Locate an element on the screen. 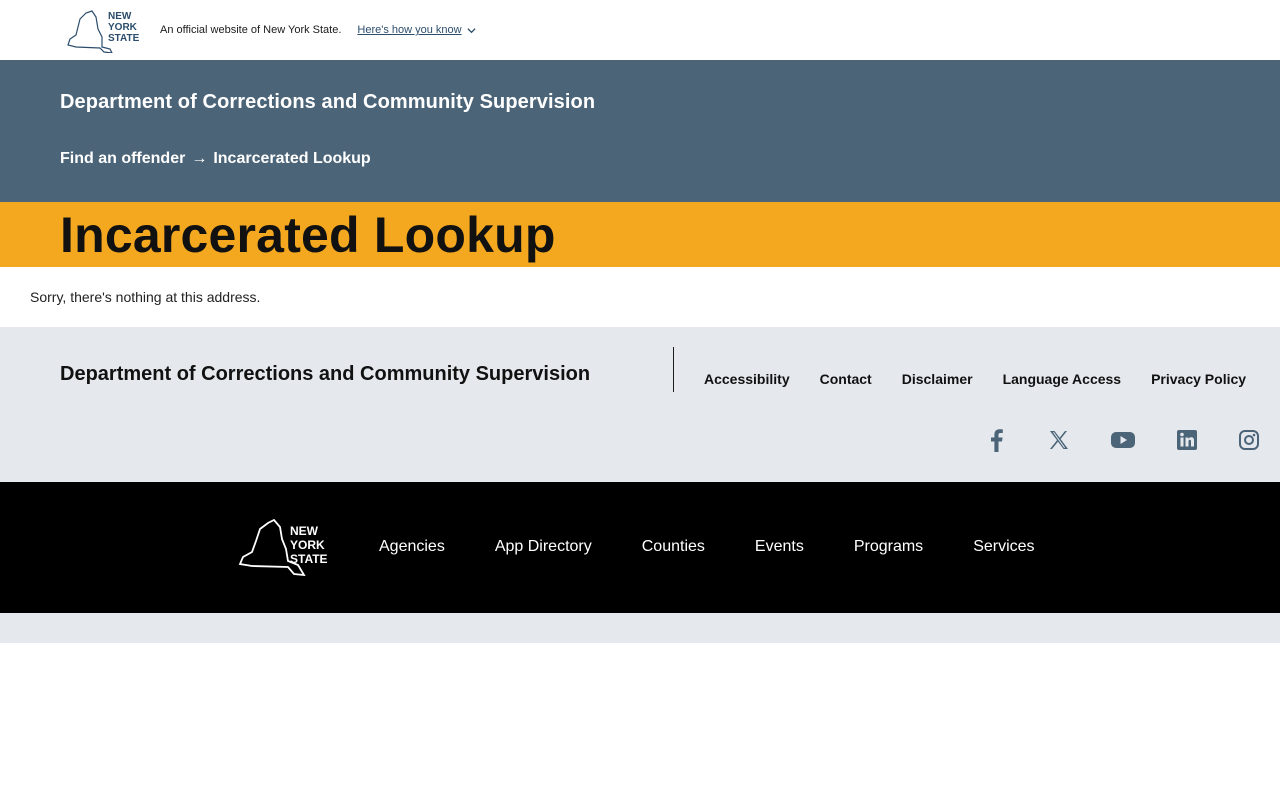 The image size is (1280, 800). how-you-know-link: Here's how you know is located at coordinates (416, 30).